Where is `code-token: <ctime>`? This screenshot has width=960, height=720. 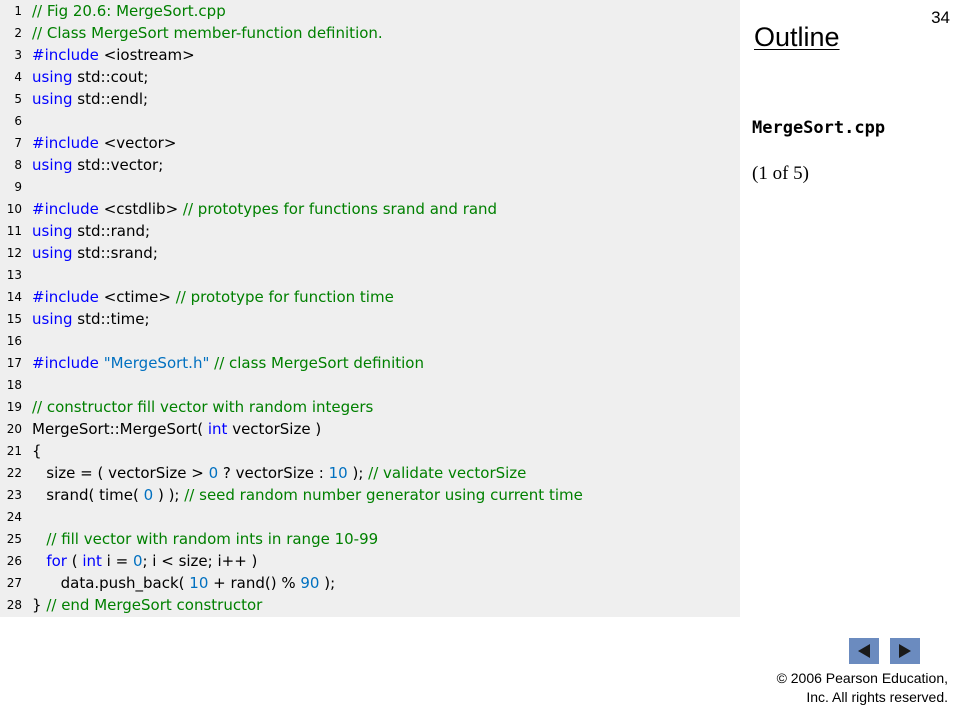
code-token: <ctime> is located at coordinates (137, 297).